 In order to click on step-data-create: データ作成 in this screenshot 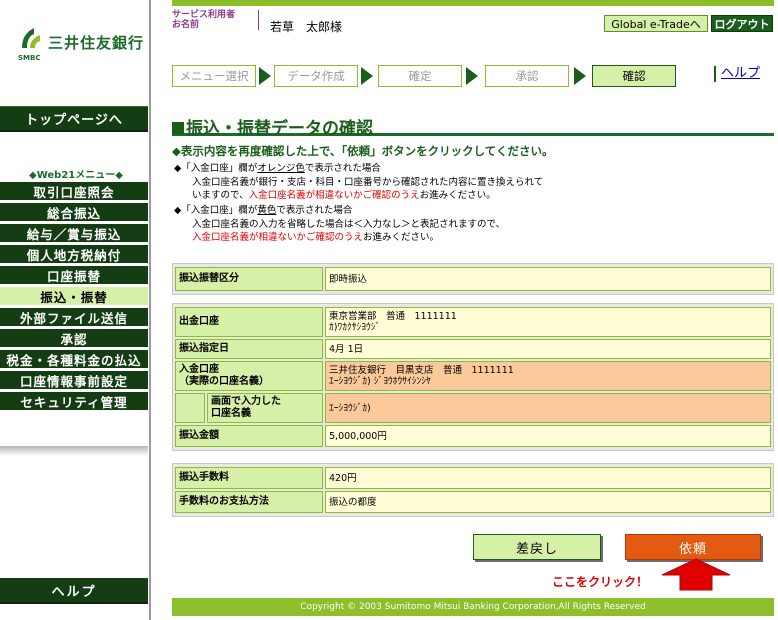, I will do `click(316, 76)`.